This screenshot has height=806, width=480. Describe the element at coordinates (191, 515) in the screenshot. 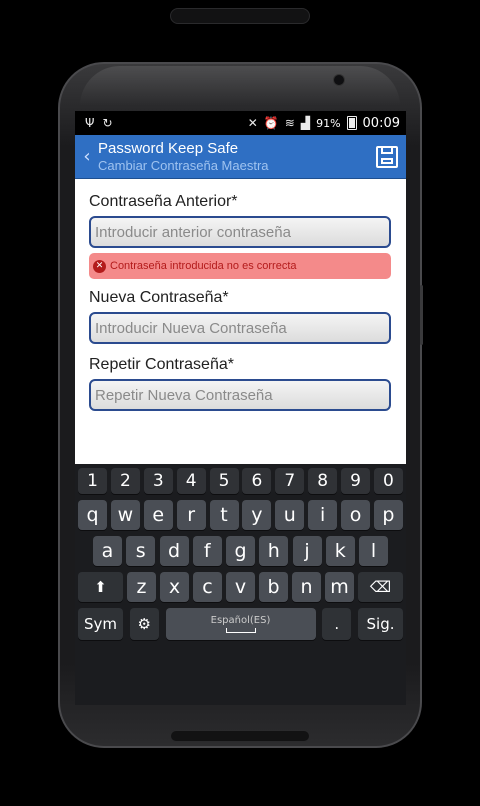

I see `key-r: r` at that location.